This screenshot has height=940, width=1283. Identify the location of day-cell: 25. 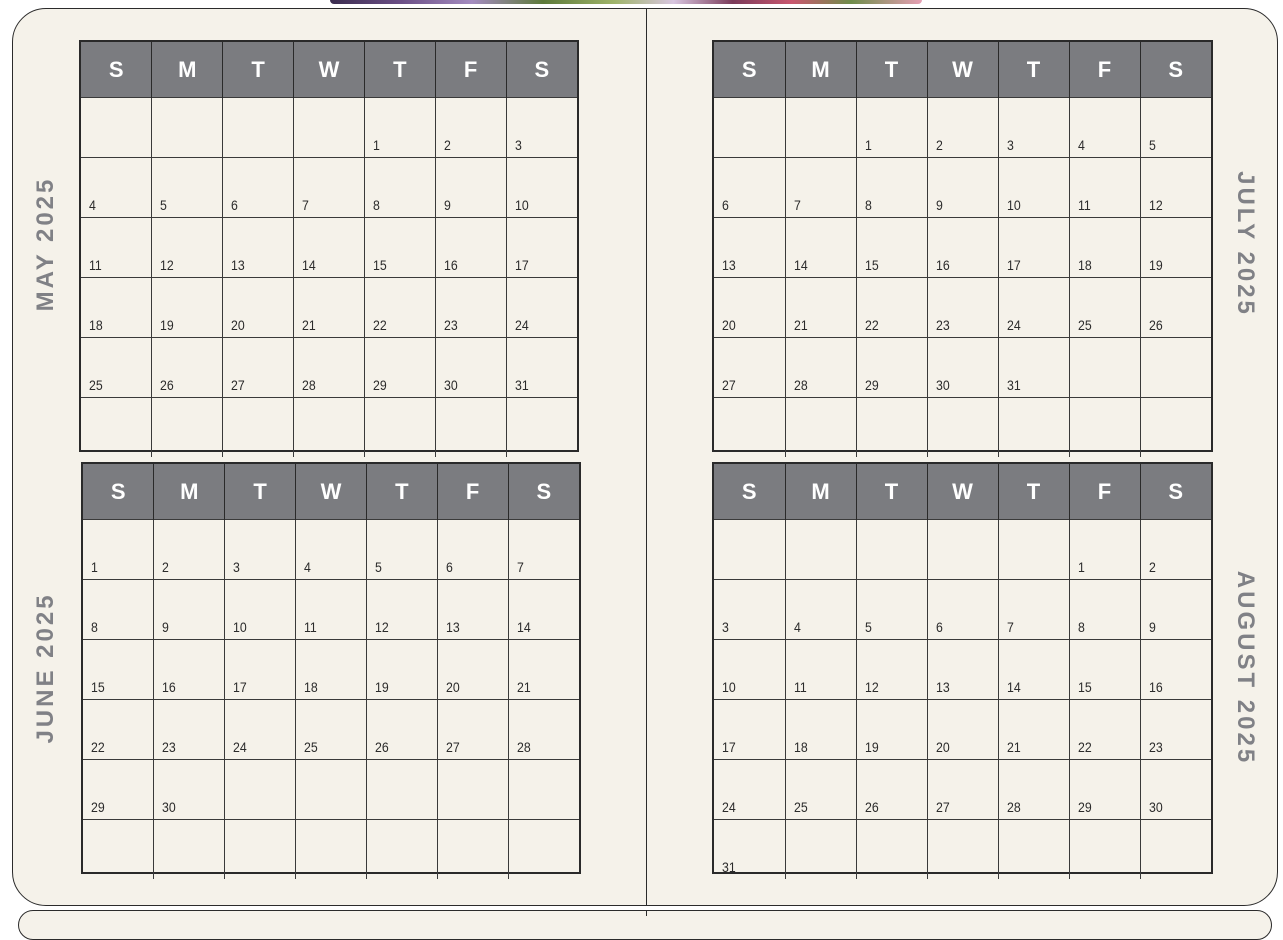
(117, 367).